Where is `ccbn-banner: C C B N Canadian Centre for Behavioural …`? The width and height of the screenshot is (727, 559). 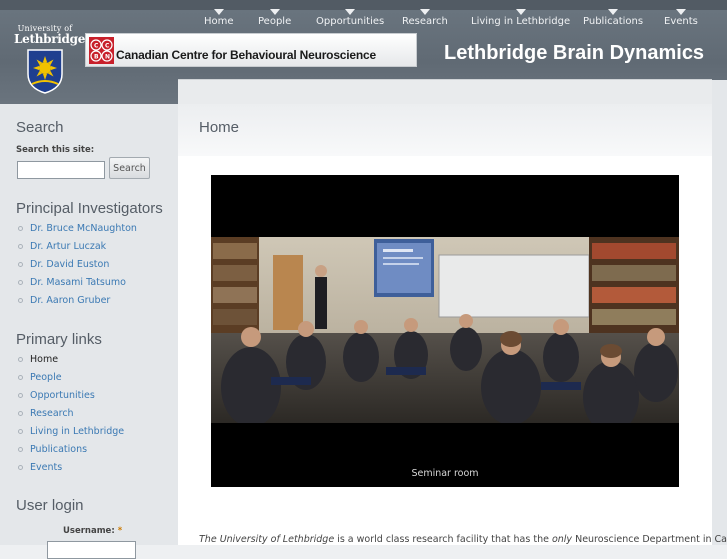 ccbn-banner: C C B N Canadian Centre for Behavioural … is located at coordinates (251, 50).